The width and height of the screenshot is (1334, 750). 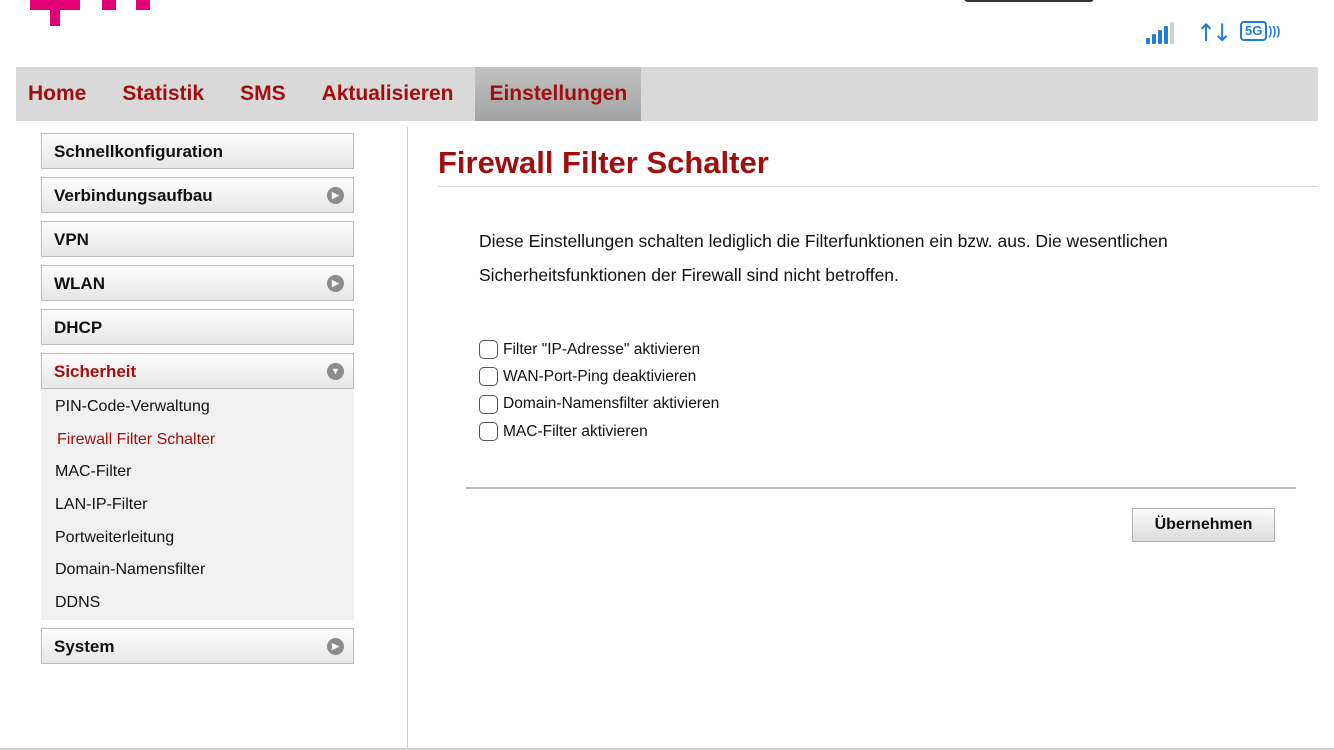 I want to click on submenu-item-ddns: DDNS, so click(x=197, y=603).